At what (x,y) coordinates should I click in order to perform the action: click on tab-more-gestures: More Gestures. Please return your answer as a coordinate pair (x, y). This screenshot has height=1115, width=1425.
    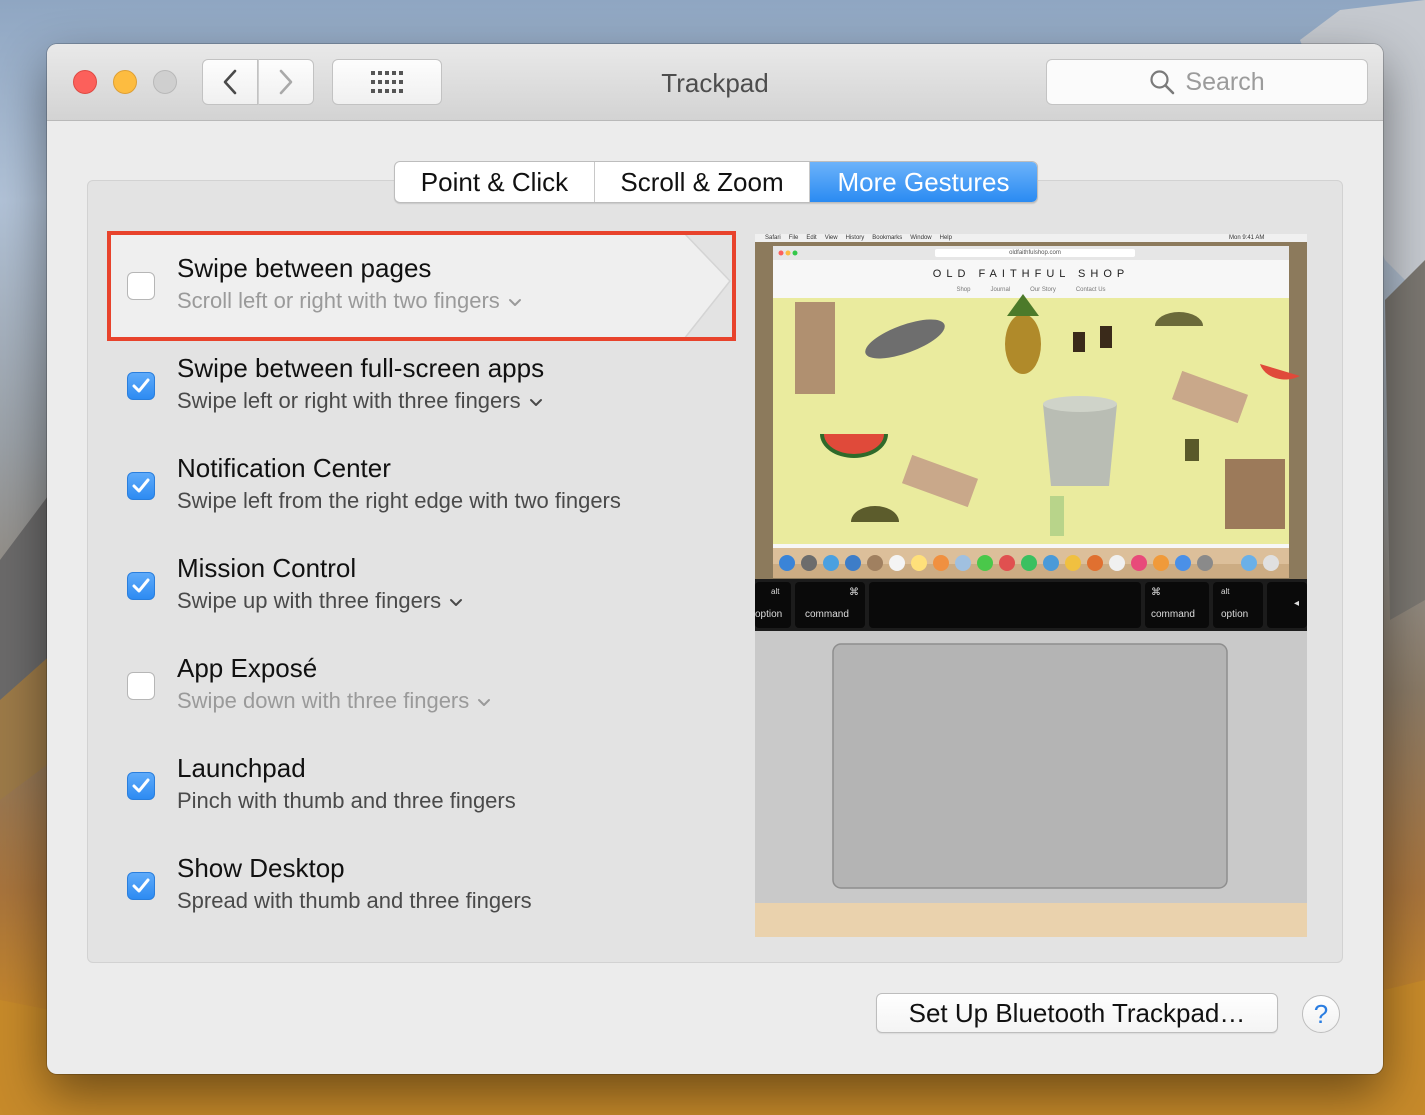
    Looking at the image, I should click on (923, 182).